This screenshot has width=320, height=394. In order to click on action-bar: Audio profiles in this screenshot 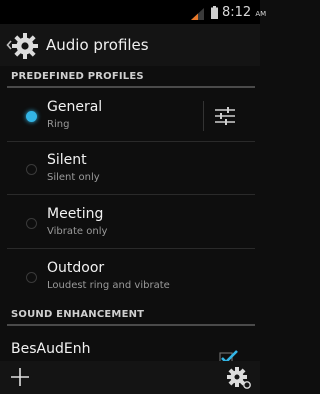, I will do `click(130, 45)`.